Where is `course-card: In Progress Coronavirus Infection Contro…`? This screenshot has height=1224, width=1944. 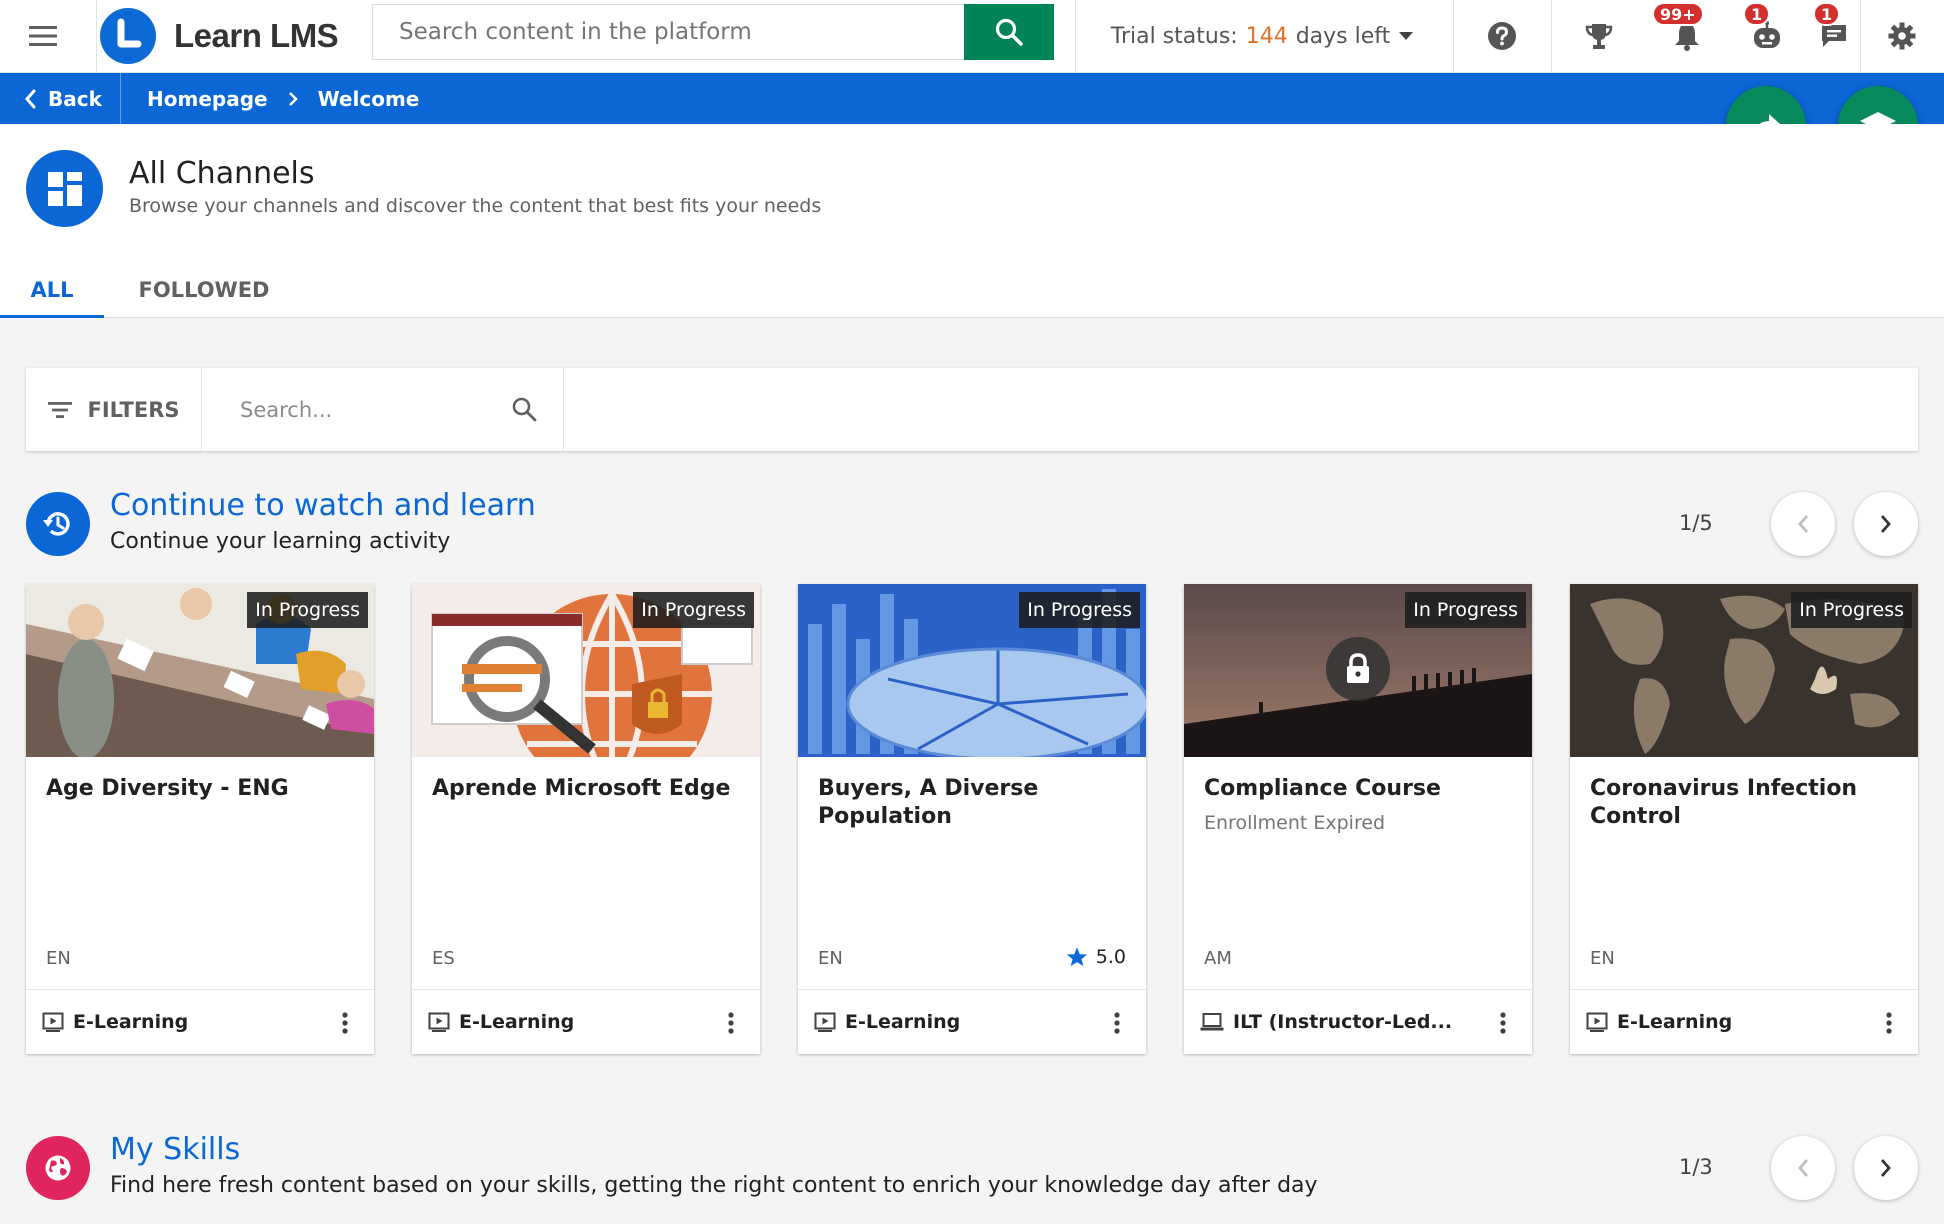 course-card: In Progress Coronavirus Infection Contro… is located at coordinates (1744, 819).